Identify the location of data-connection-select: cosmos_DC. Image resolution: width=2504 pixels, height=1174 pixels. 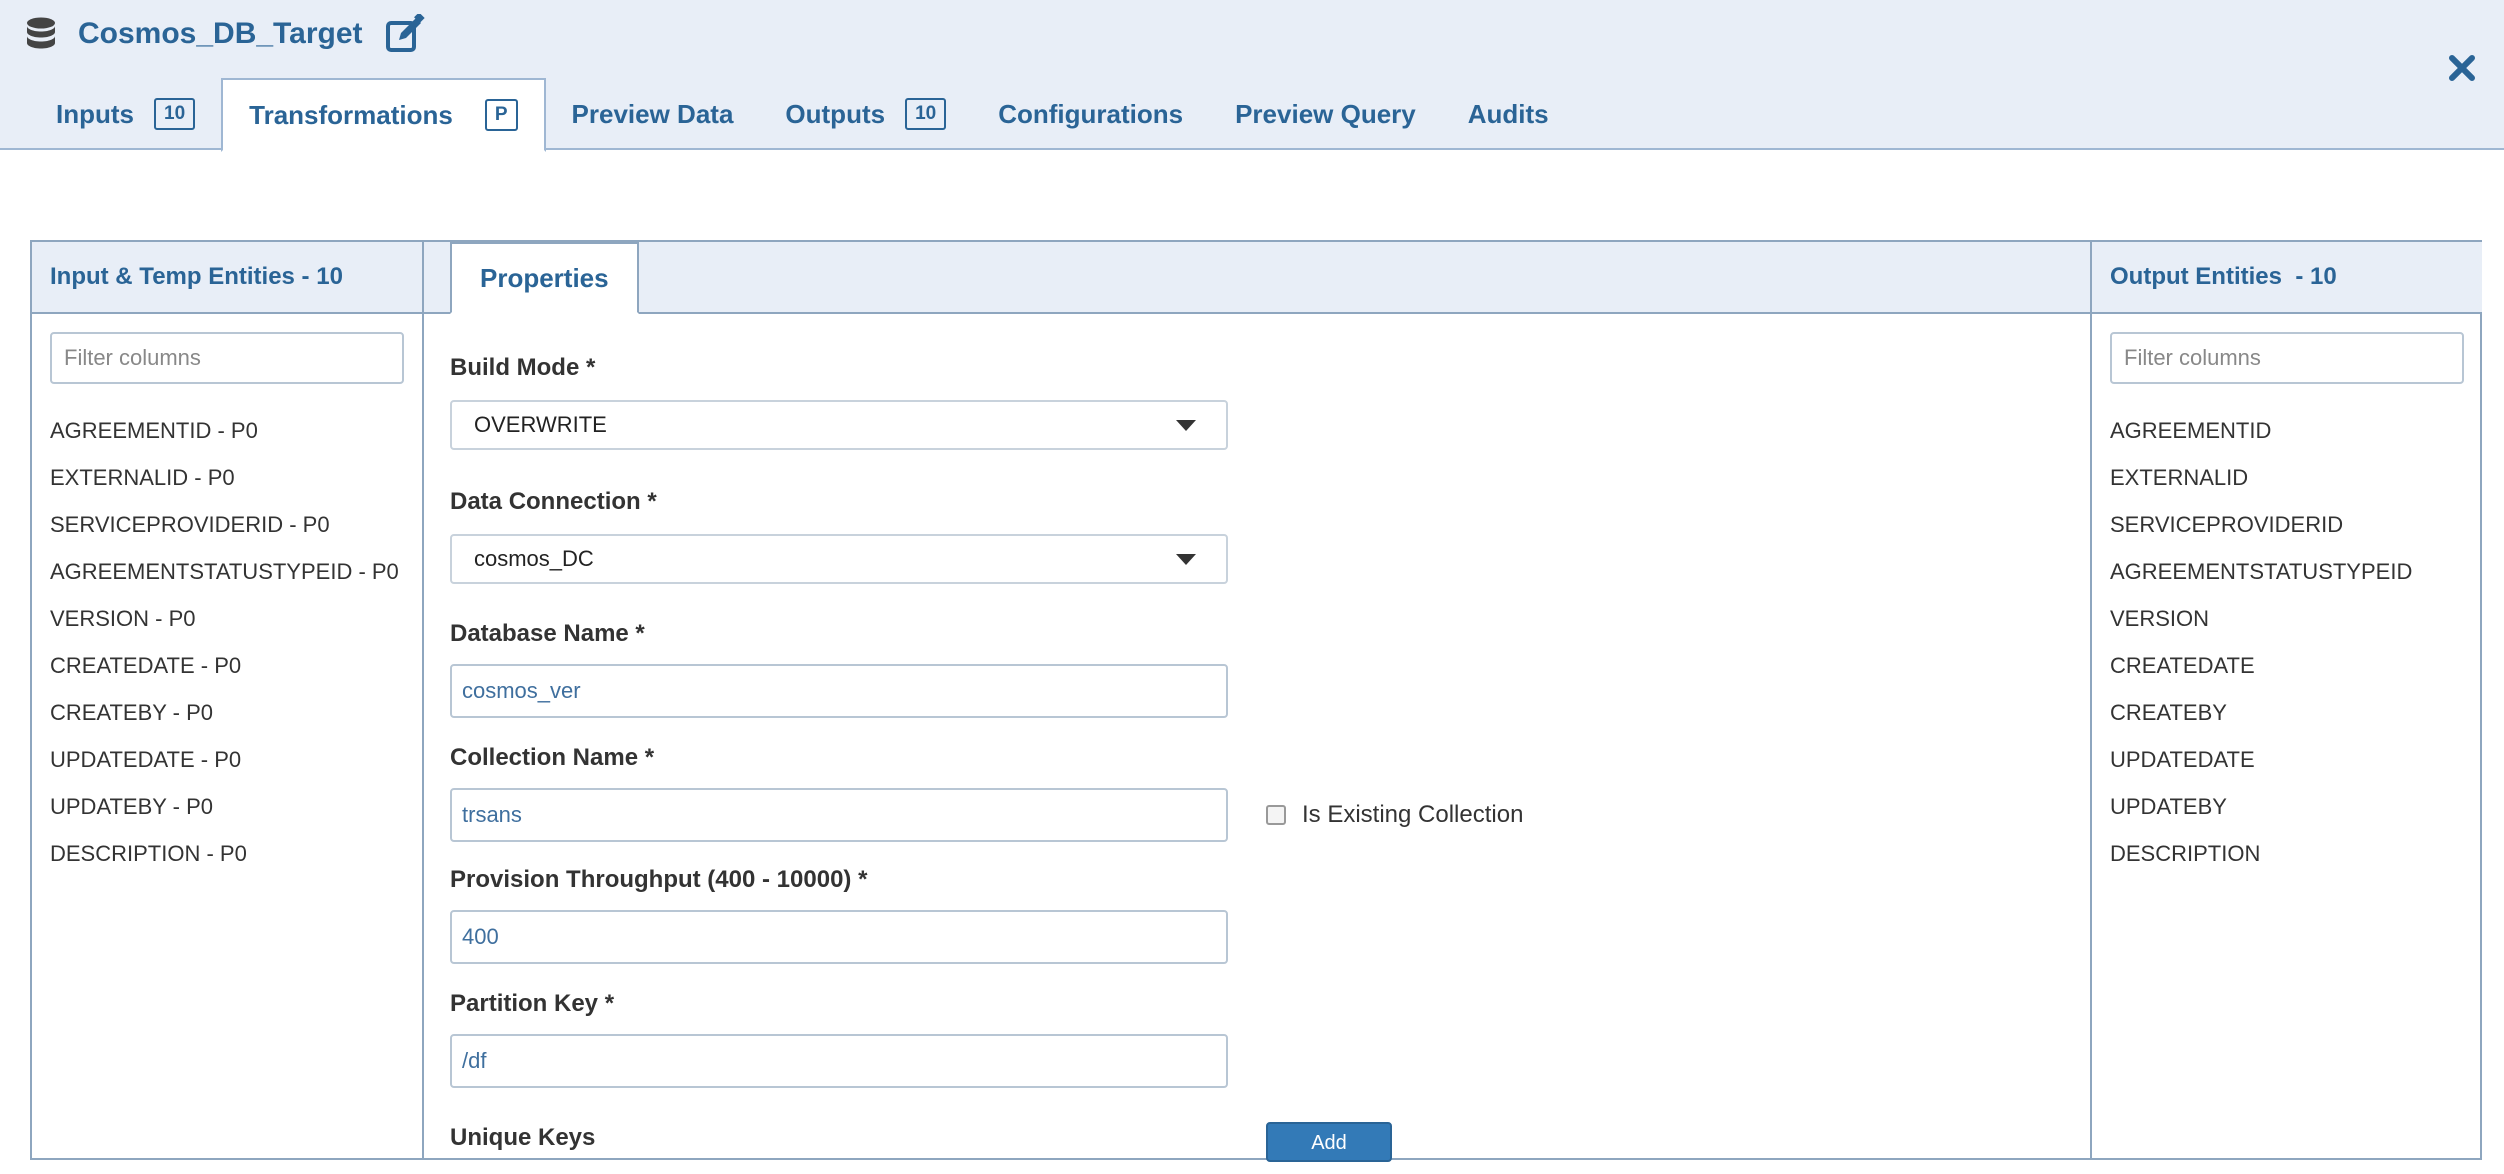
(839, 559).